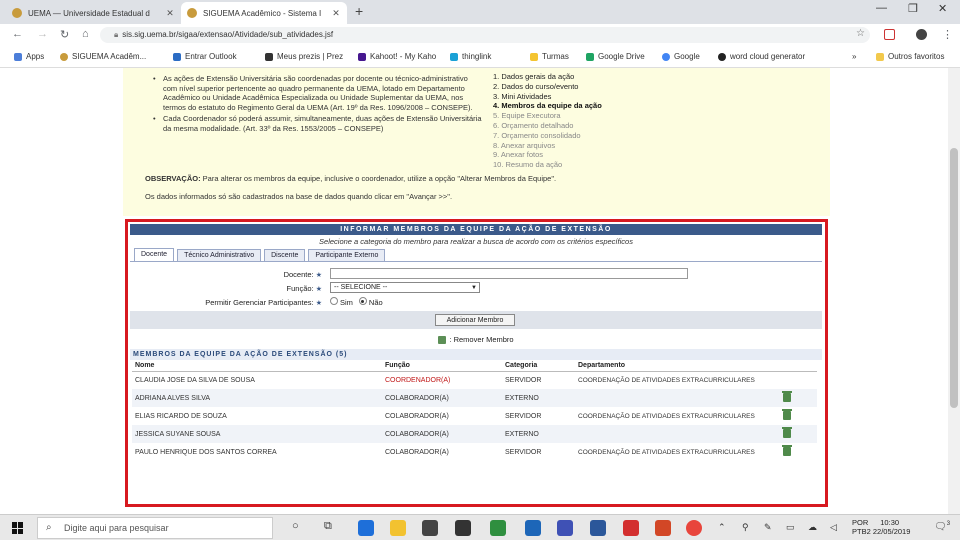  What do you see at coordinates (359, 11) in the screenshot?
I see `new-tab-icon: +` at bounding box center [359, 11].